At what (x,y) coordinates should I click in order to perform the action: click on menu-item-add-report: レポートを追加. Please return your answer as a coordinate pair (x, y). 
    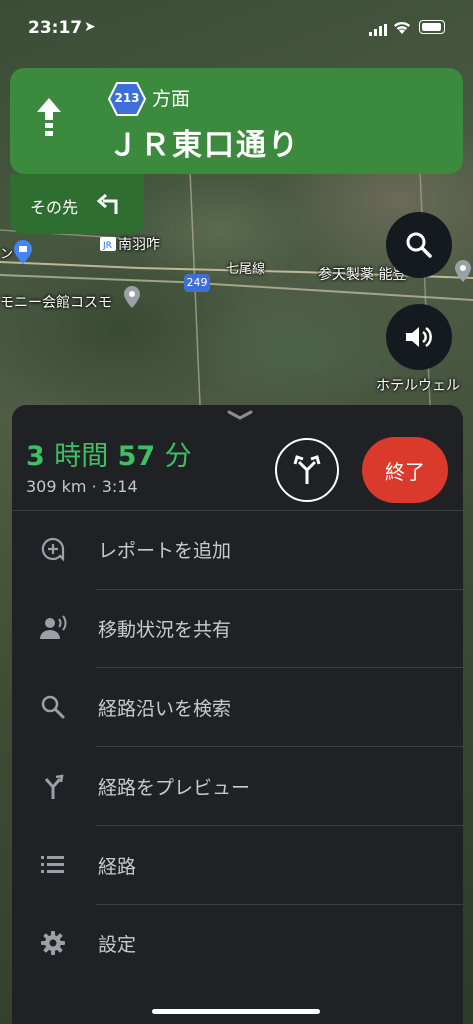
    Looking at the image, I should click on (237, 548).